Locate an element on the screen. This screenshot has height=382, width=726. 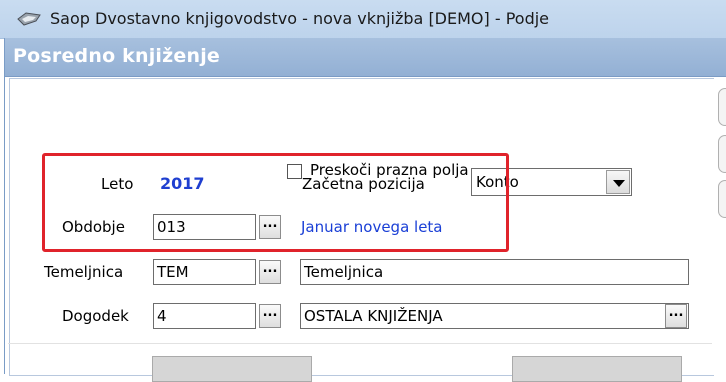
chevron-down-icon is located at coordinates (618, 182).